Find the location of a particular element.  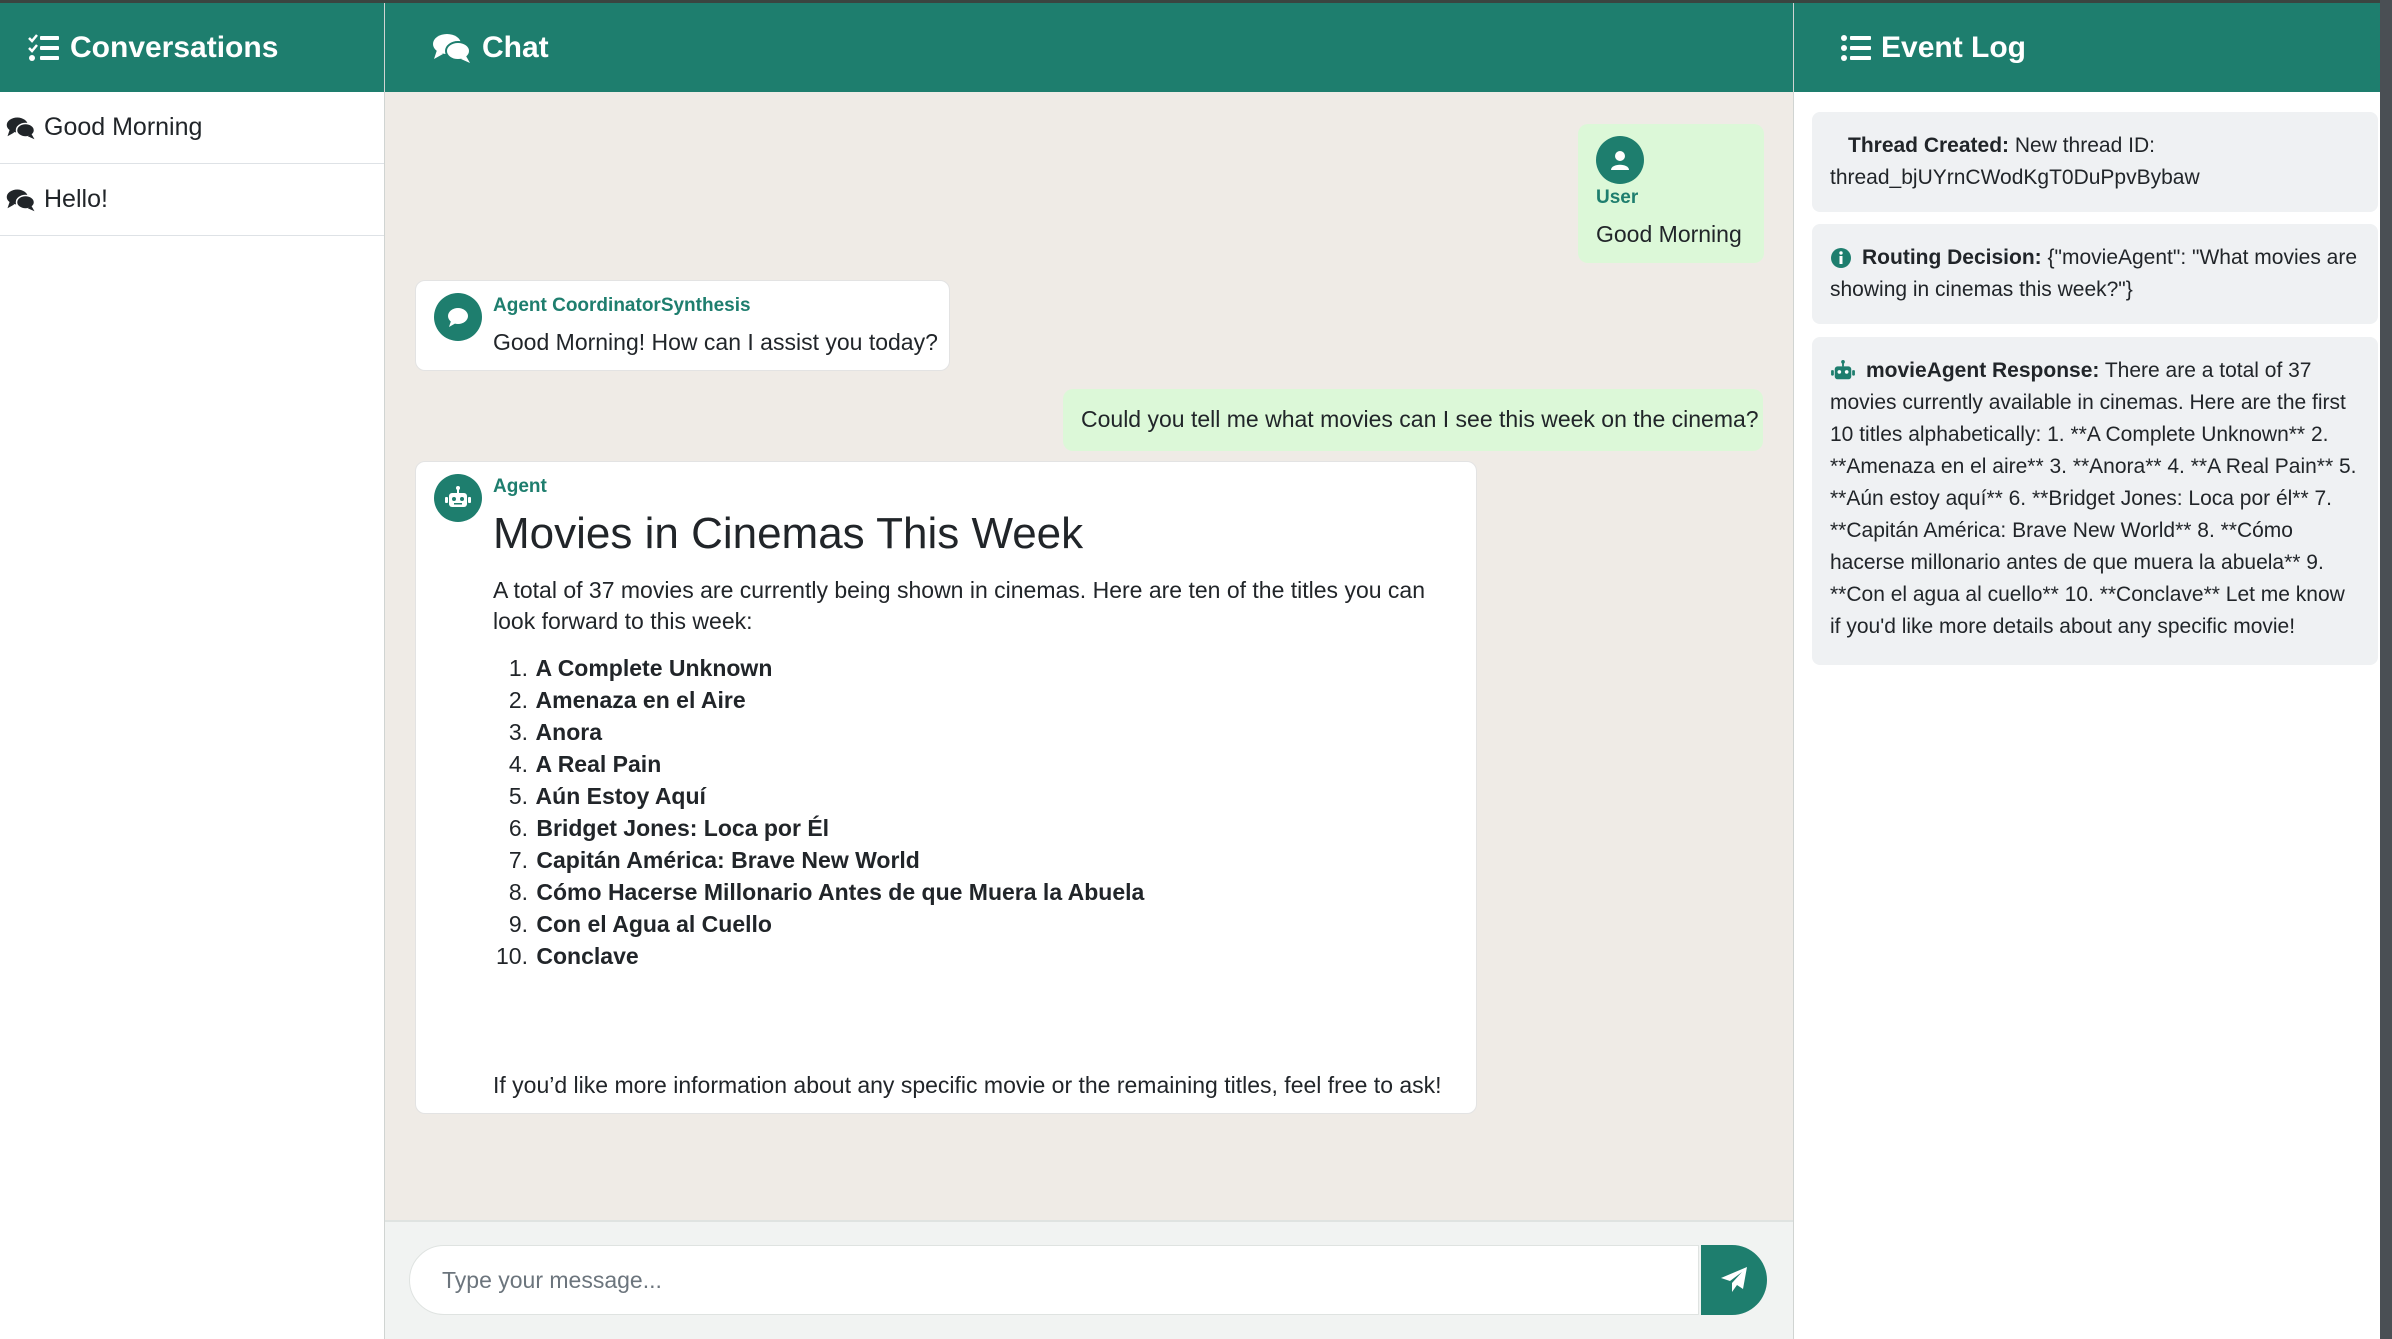

sender-name: User is located at coordinates (1617, 197).